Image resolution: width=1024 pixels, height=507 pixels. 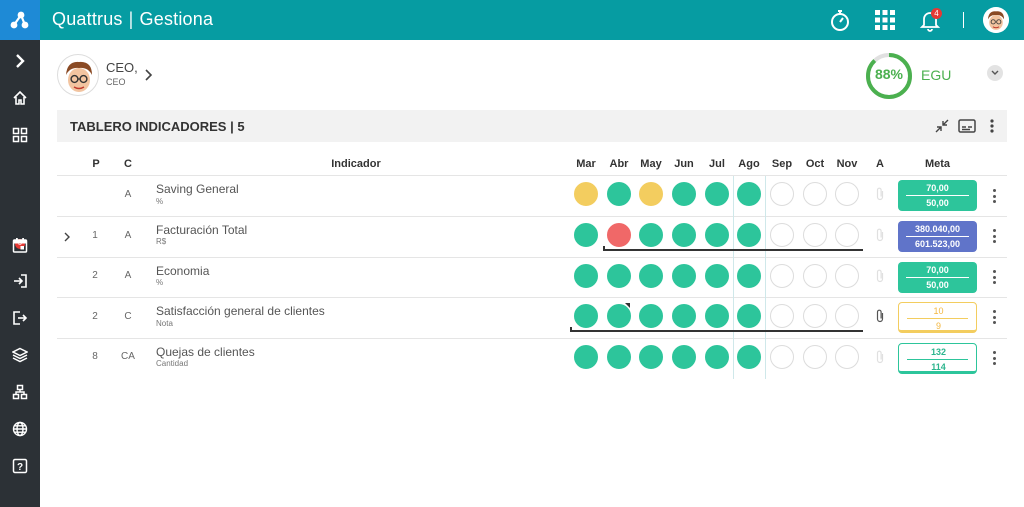 What do you see at coordinates (586, 235) in the screenshot?
I see `row-2-status-mar` at bounding box center [586, 235].